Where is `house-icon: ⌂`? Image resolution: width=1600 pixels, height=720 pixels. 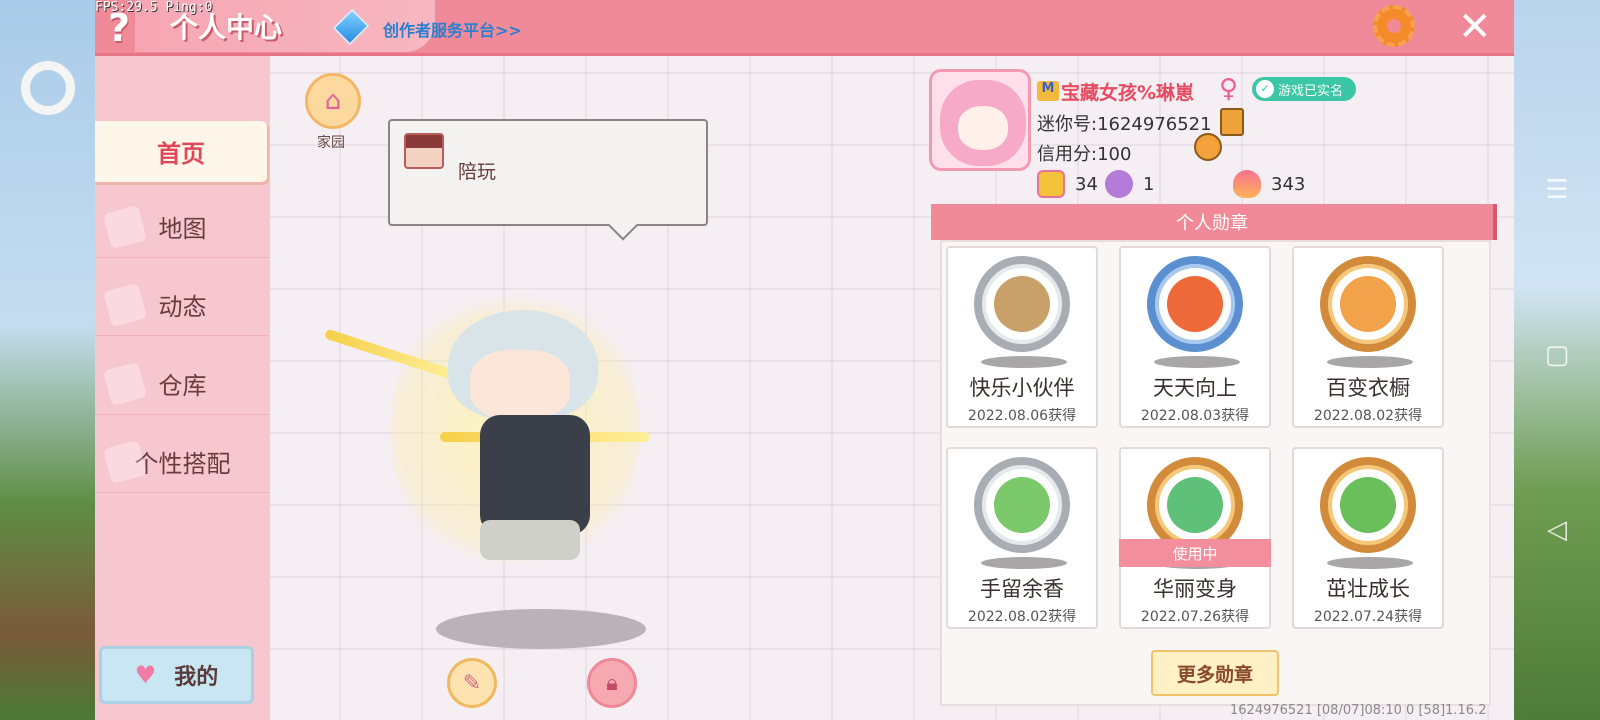
house-icon: ⌂ is located at coordinates (333, 101).